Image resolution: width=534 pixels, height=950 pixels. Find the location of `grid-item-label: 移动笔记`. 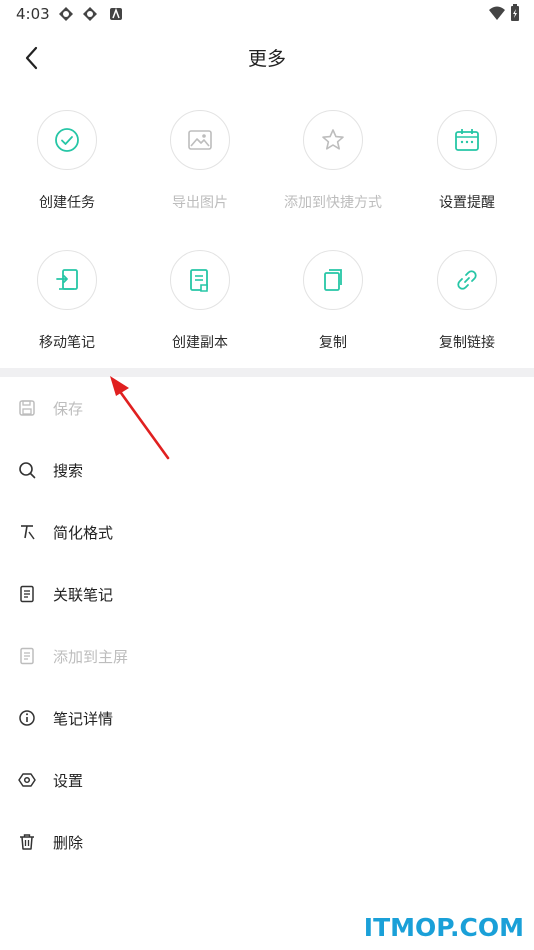

grid-item-label: 移动笔记 is located at coordinates (67, 343).